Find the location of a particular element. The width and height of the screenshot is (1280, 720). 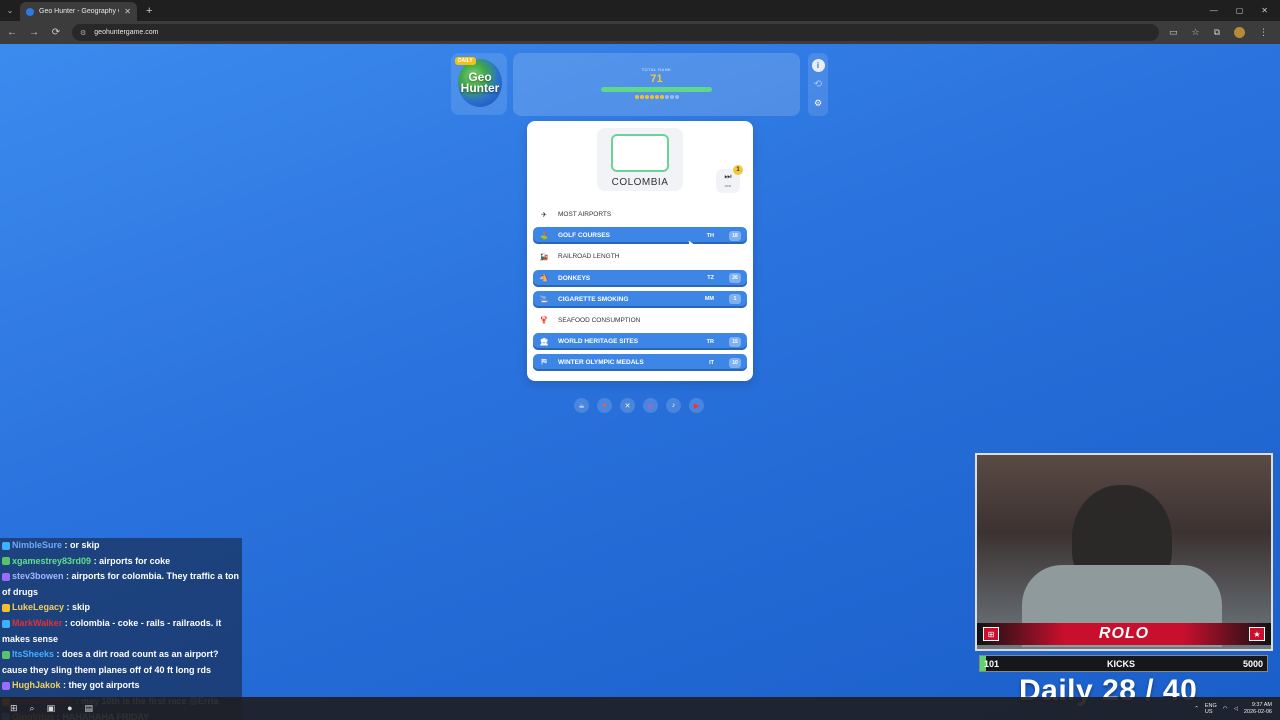

browser-tab-bar: ⌄ Geo Hunter - Geography Quiz ✕ + — ▢ ✕ is located at coordinates (640, 10).